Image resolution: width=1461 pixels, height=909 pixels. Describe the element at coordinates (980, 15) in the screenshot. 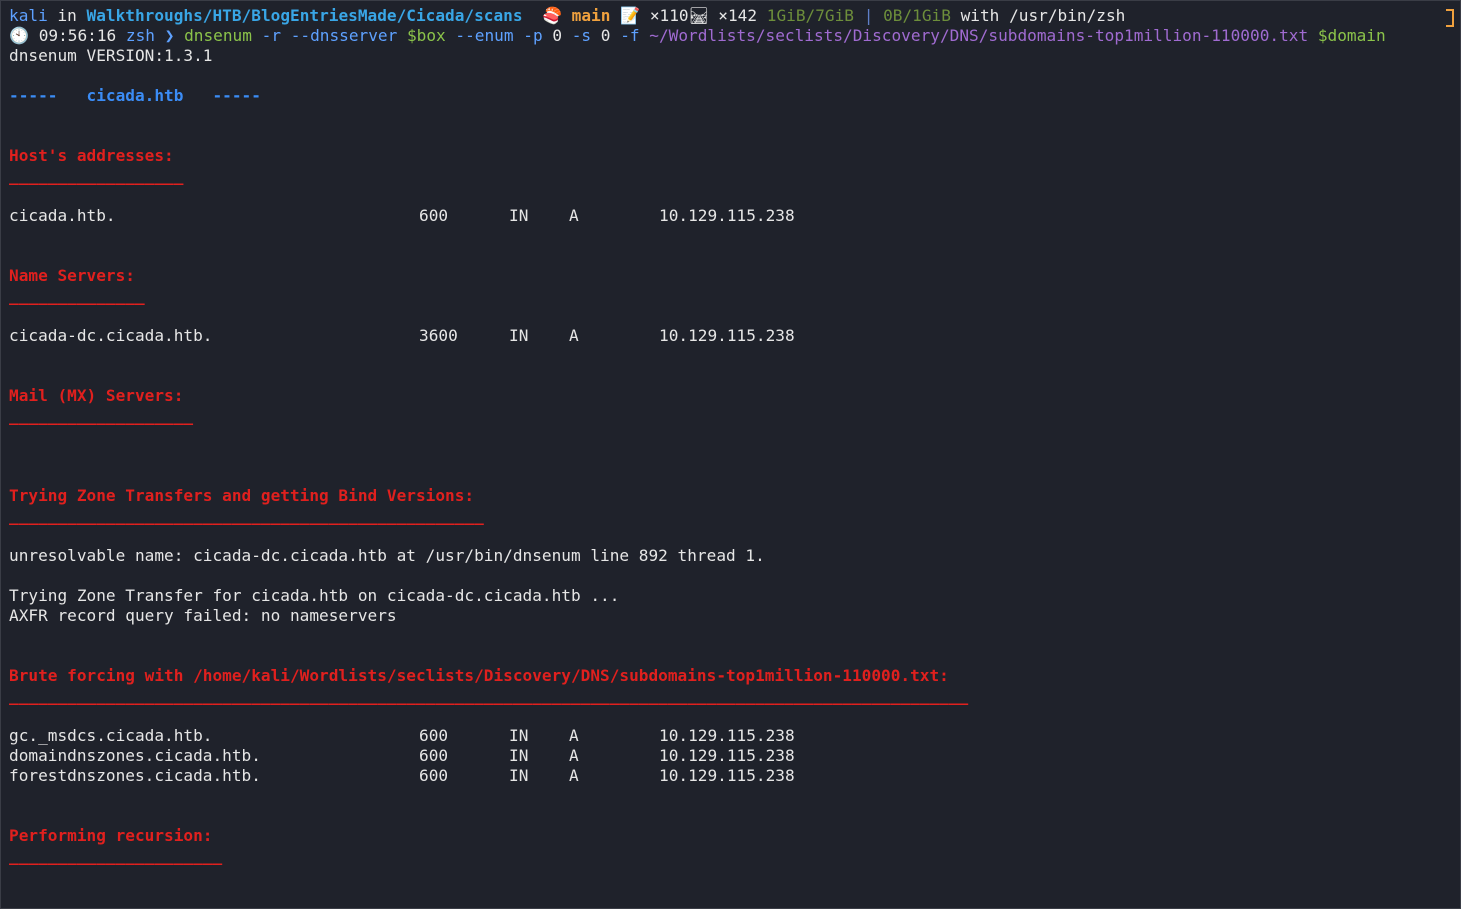

I see `prompt-with: with` at that location.